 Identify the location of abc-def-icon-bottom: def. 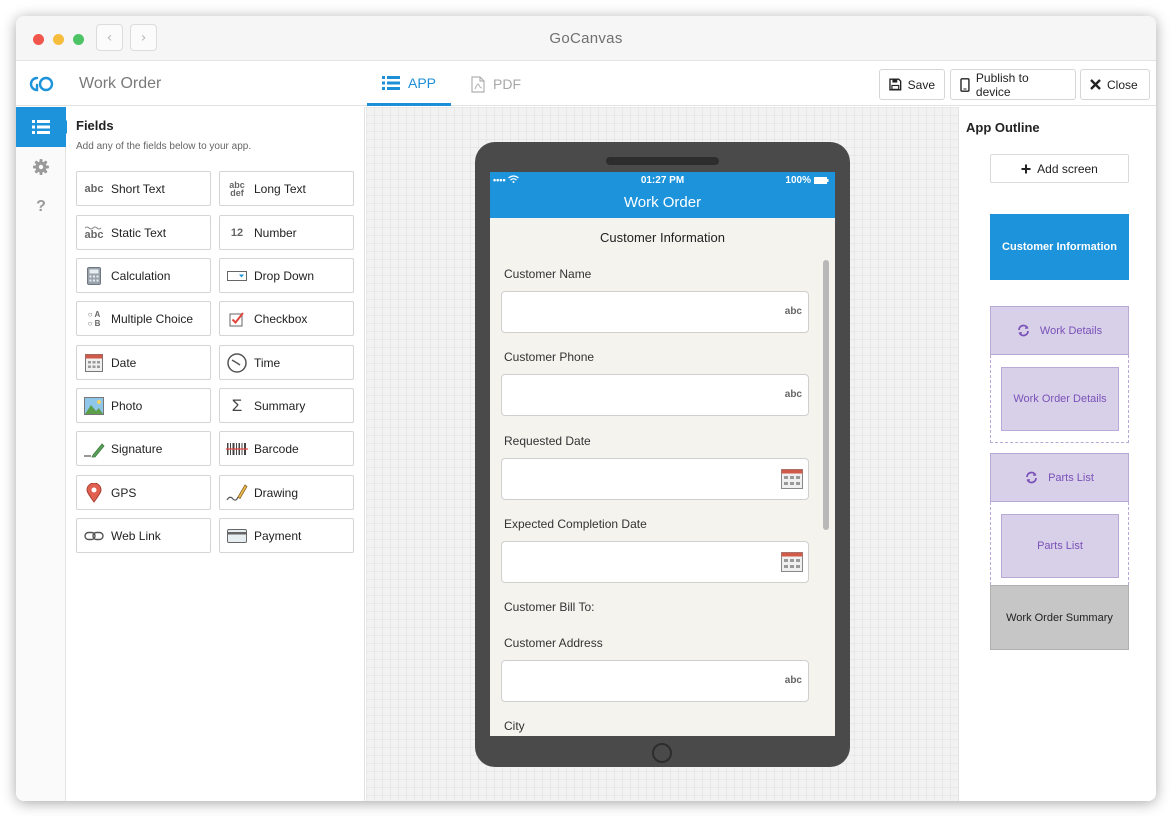
(237, 192).